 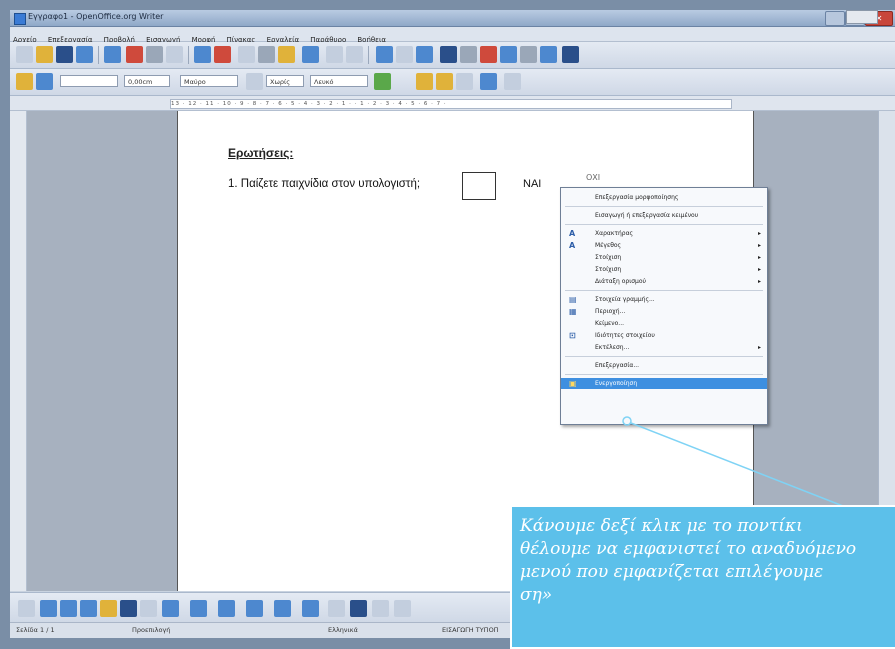 What do you see at coordinates (488, 81) in the screenshot?
I see `anchor-change-icon` at bounding box center [488, 81].